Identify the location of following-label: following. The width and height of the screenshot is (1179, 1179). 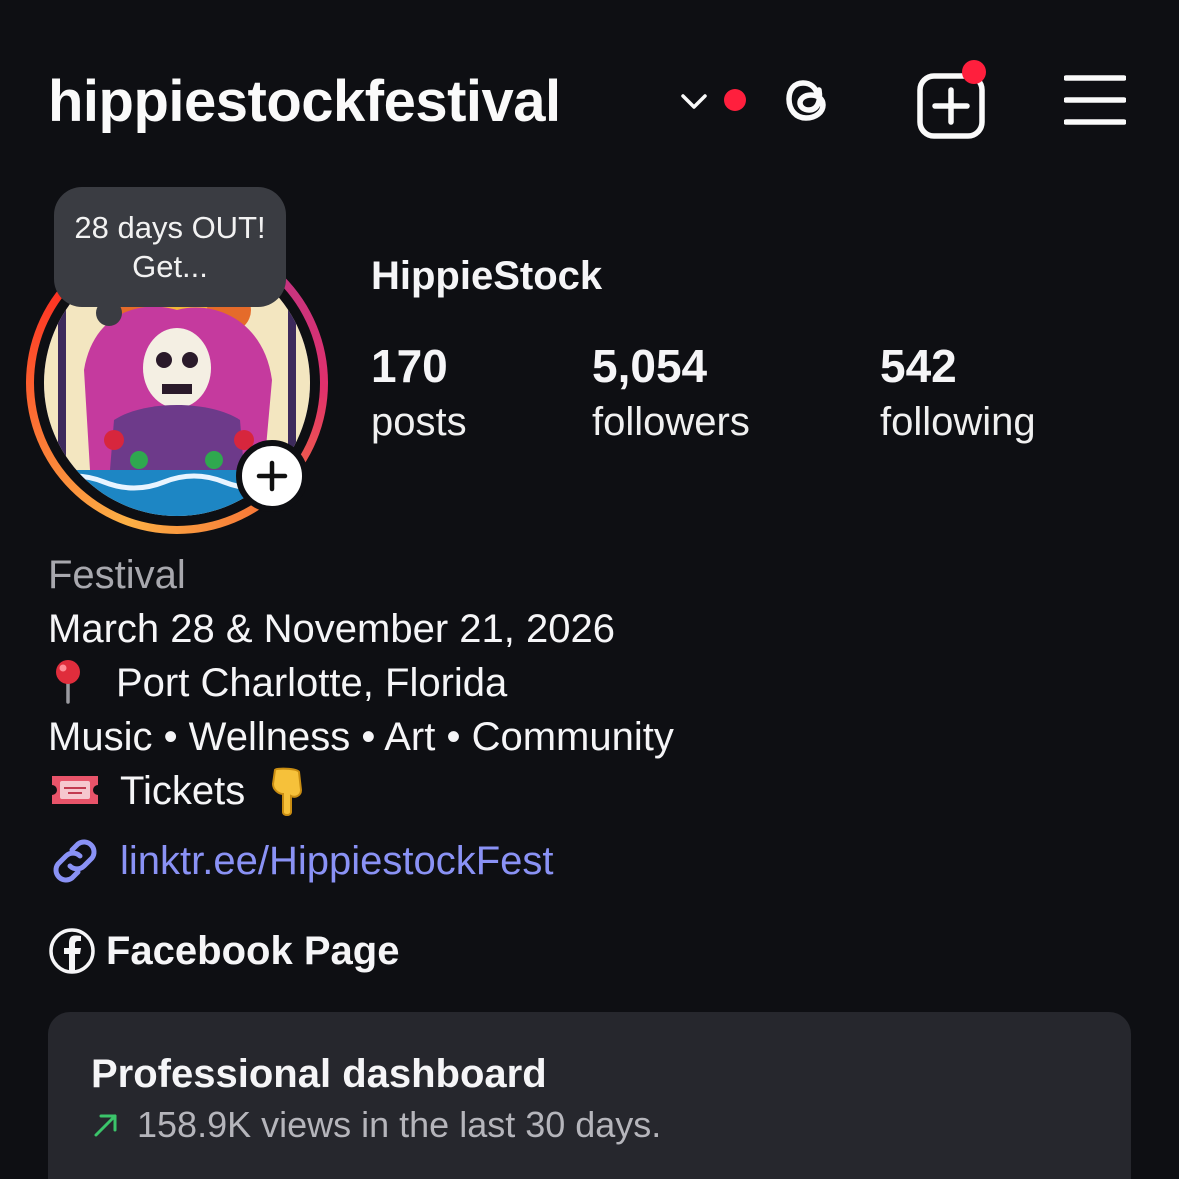
(958, 422).